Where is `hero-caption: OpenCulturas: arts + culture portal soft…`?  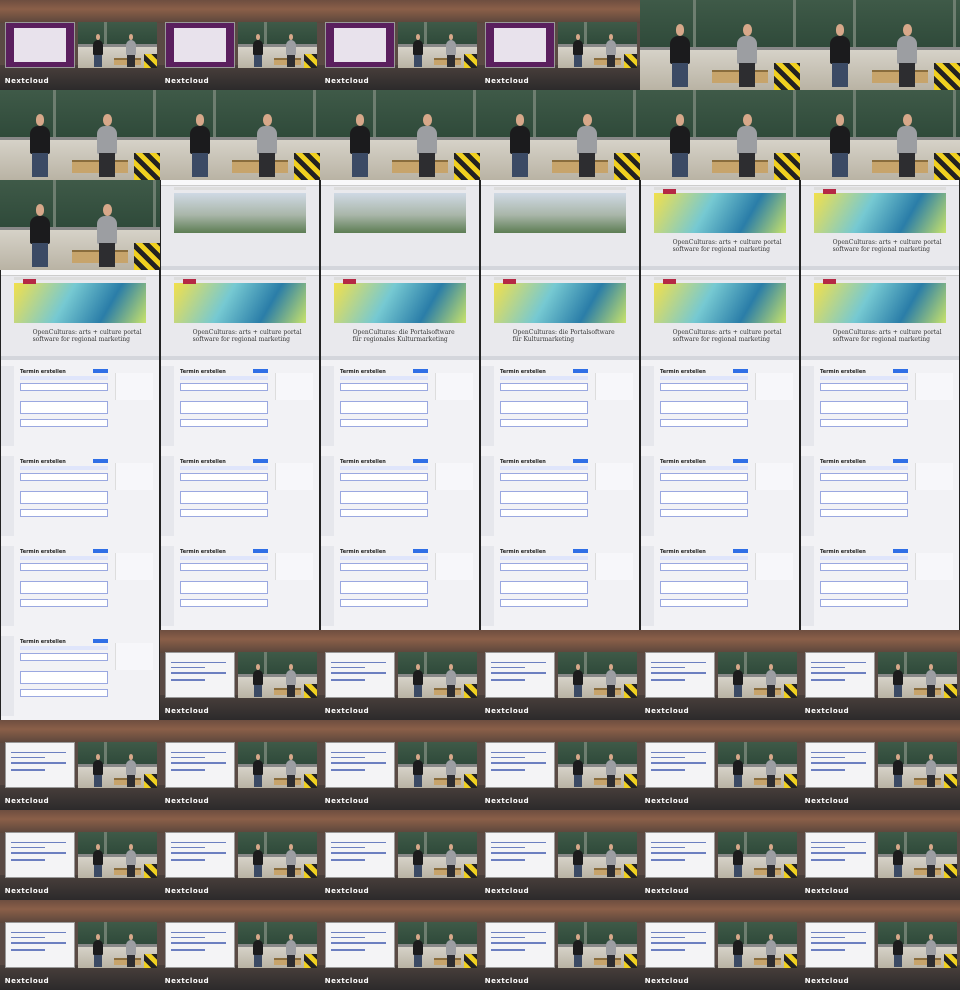
hero-caption: OpenCulturas: arts + culture portal soft… is located at coordinates (727, 246).